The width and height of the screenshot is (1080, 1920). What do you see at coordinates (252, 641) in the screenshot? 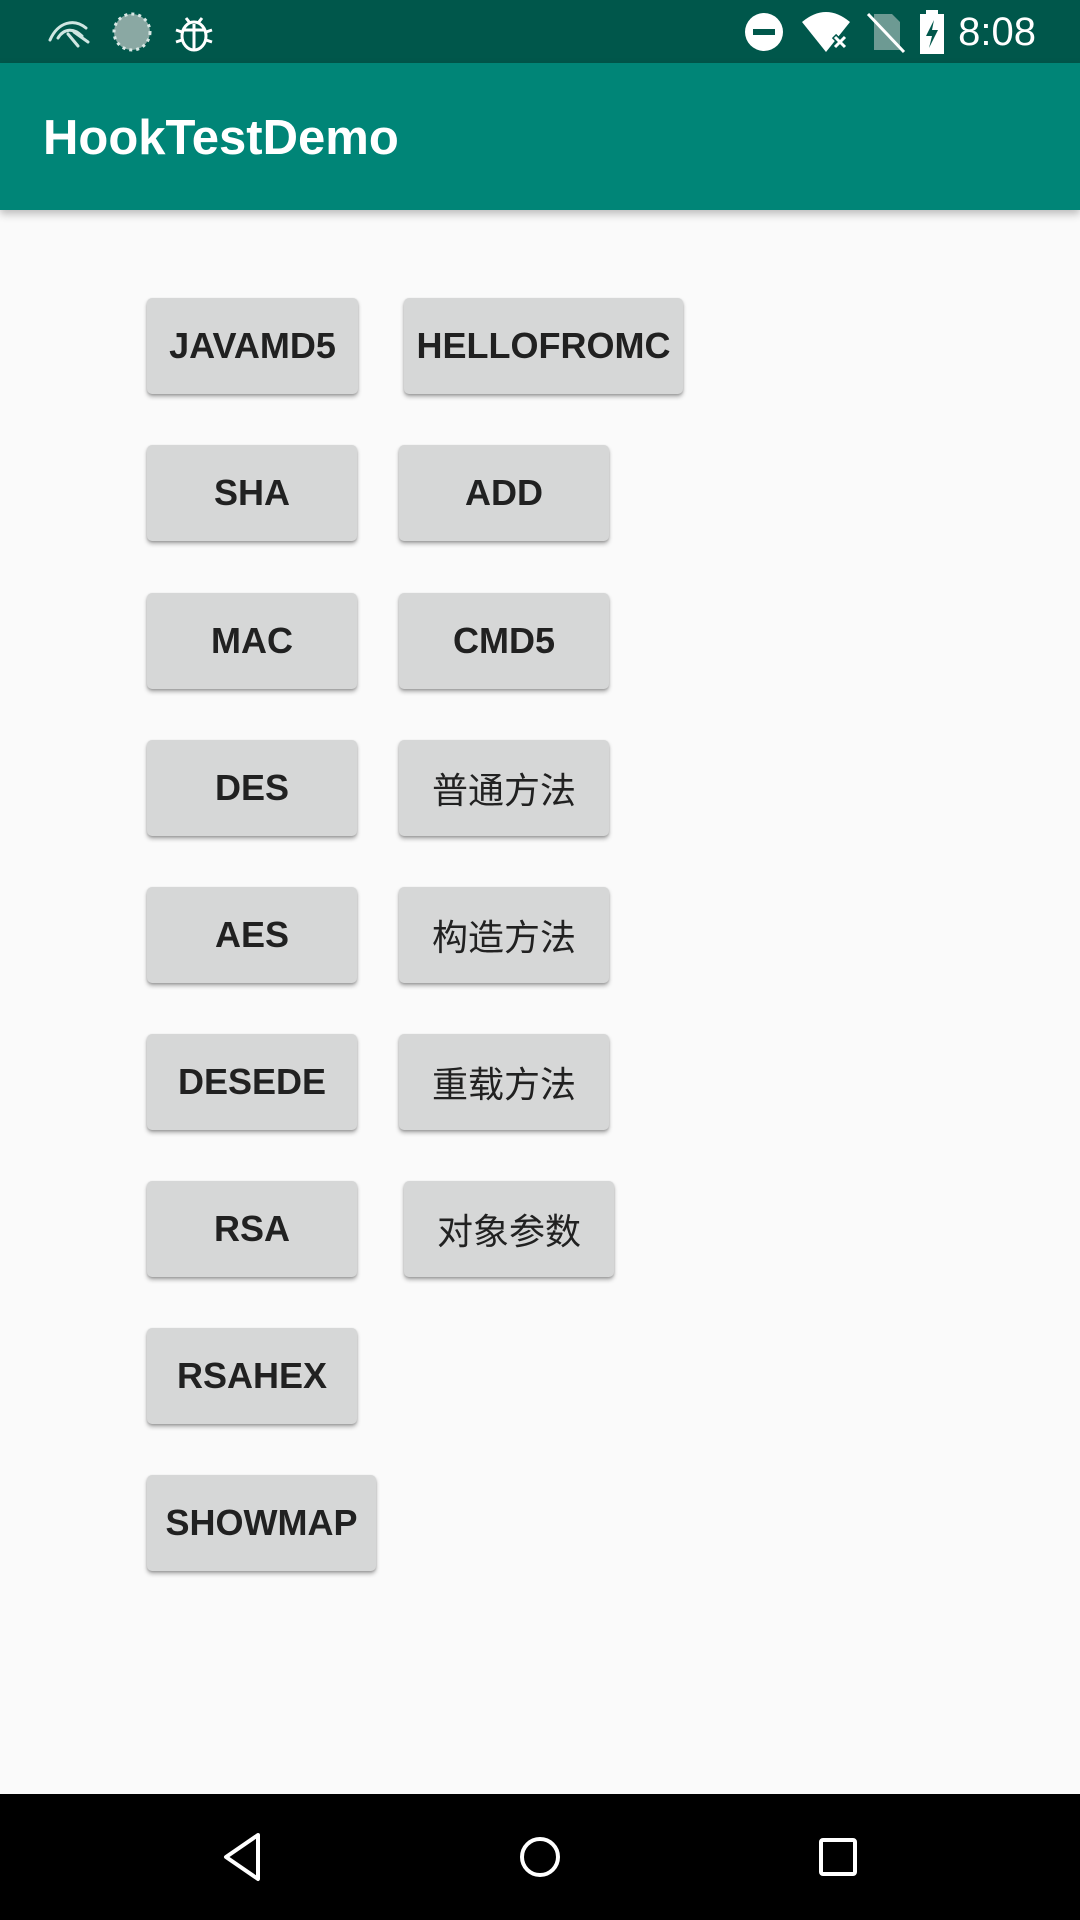
I see `mac-button: MAC` at bounding box center [252, 641].